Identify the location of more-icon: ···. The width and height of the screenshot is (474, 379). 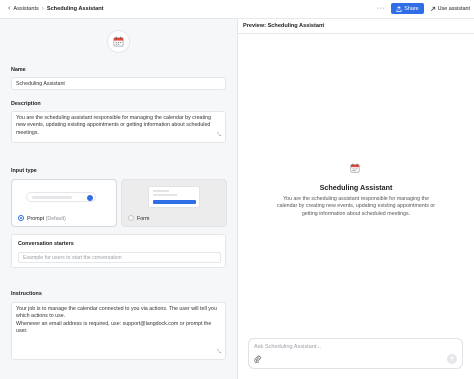
(381, 8).